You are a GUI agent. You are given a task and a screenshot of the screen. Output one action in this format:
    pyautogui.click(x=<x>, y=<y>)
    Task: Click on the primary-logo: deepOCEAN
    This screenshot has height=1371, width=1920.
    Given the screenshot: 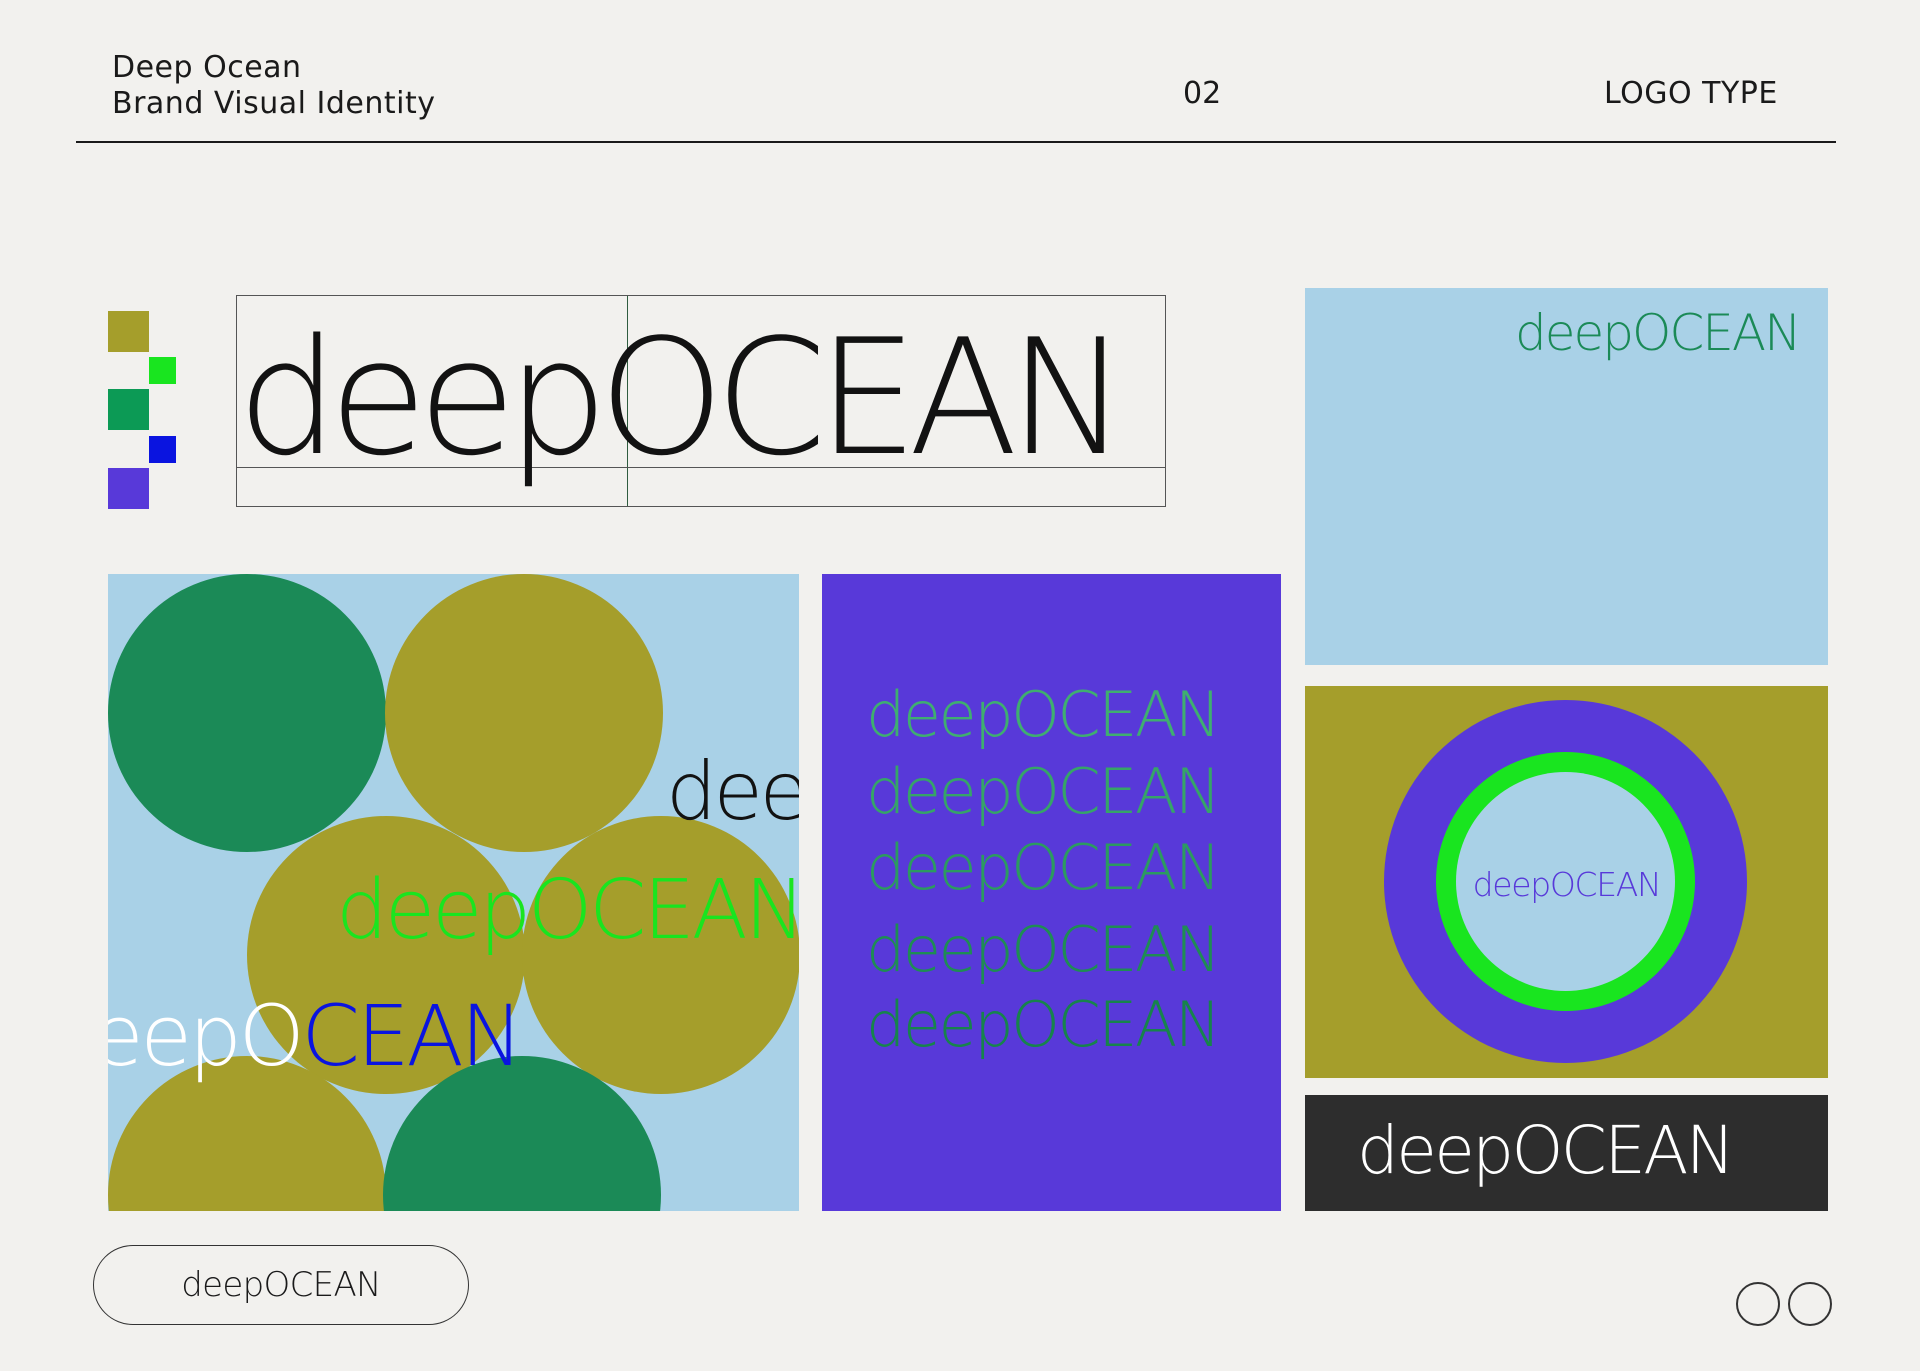 What is the action you would take?
    pyautogui.click(x=682, y=397)
    